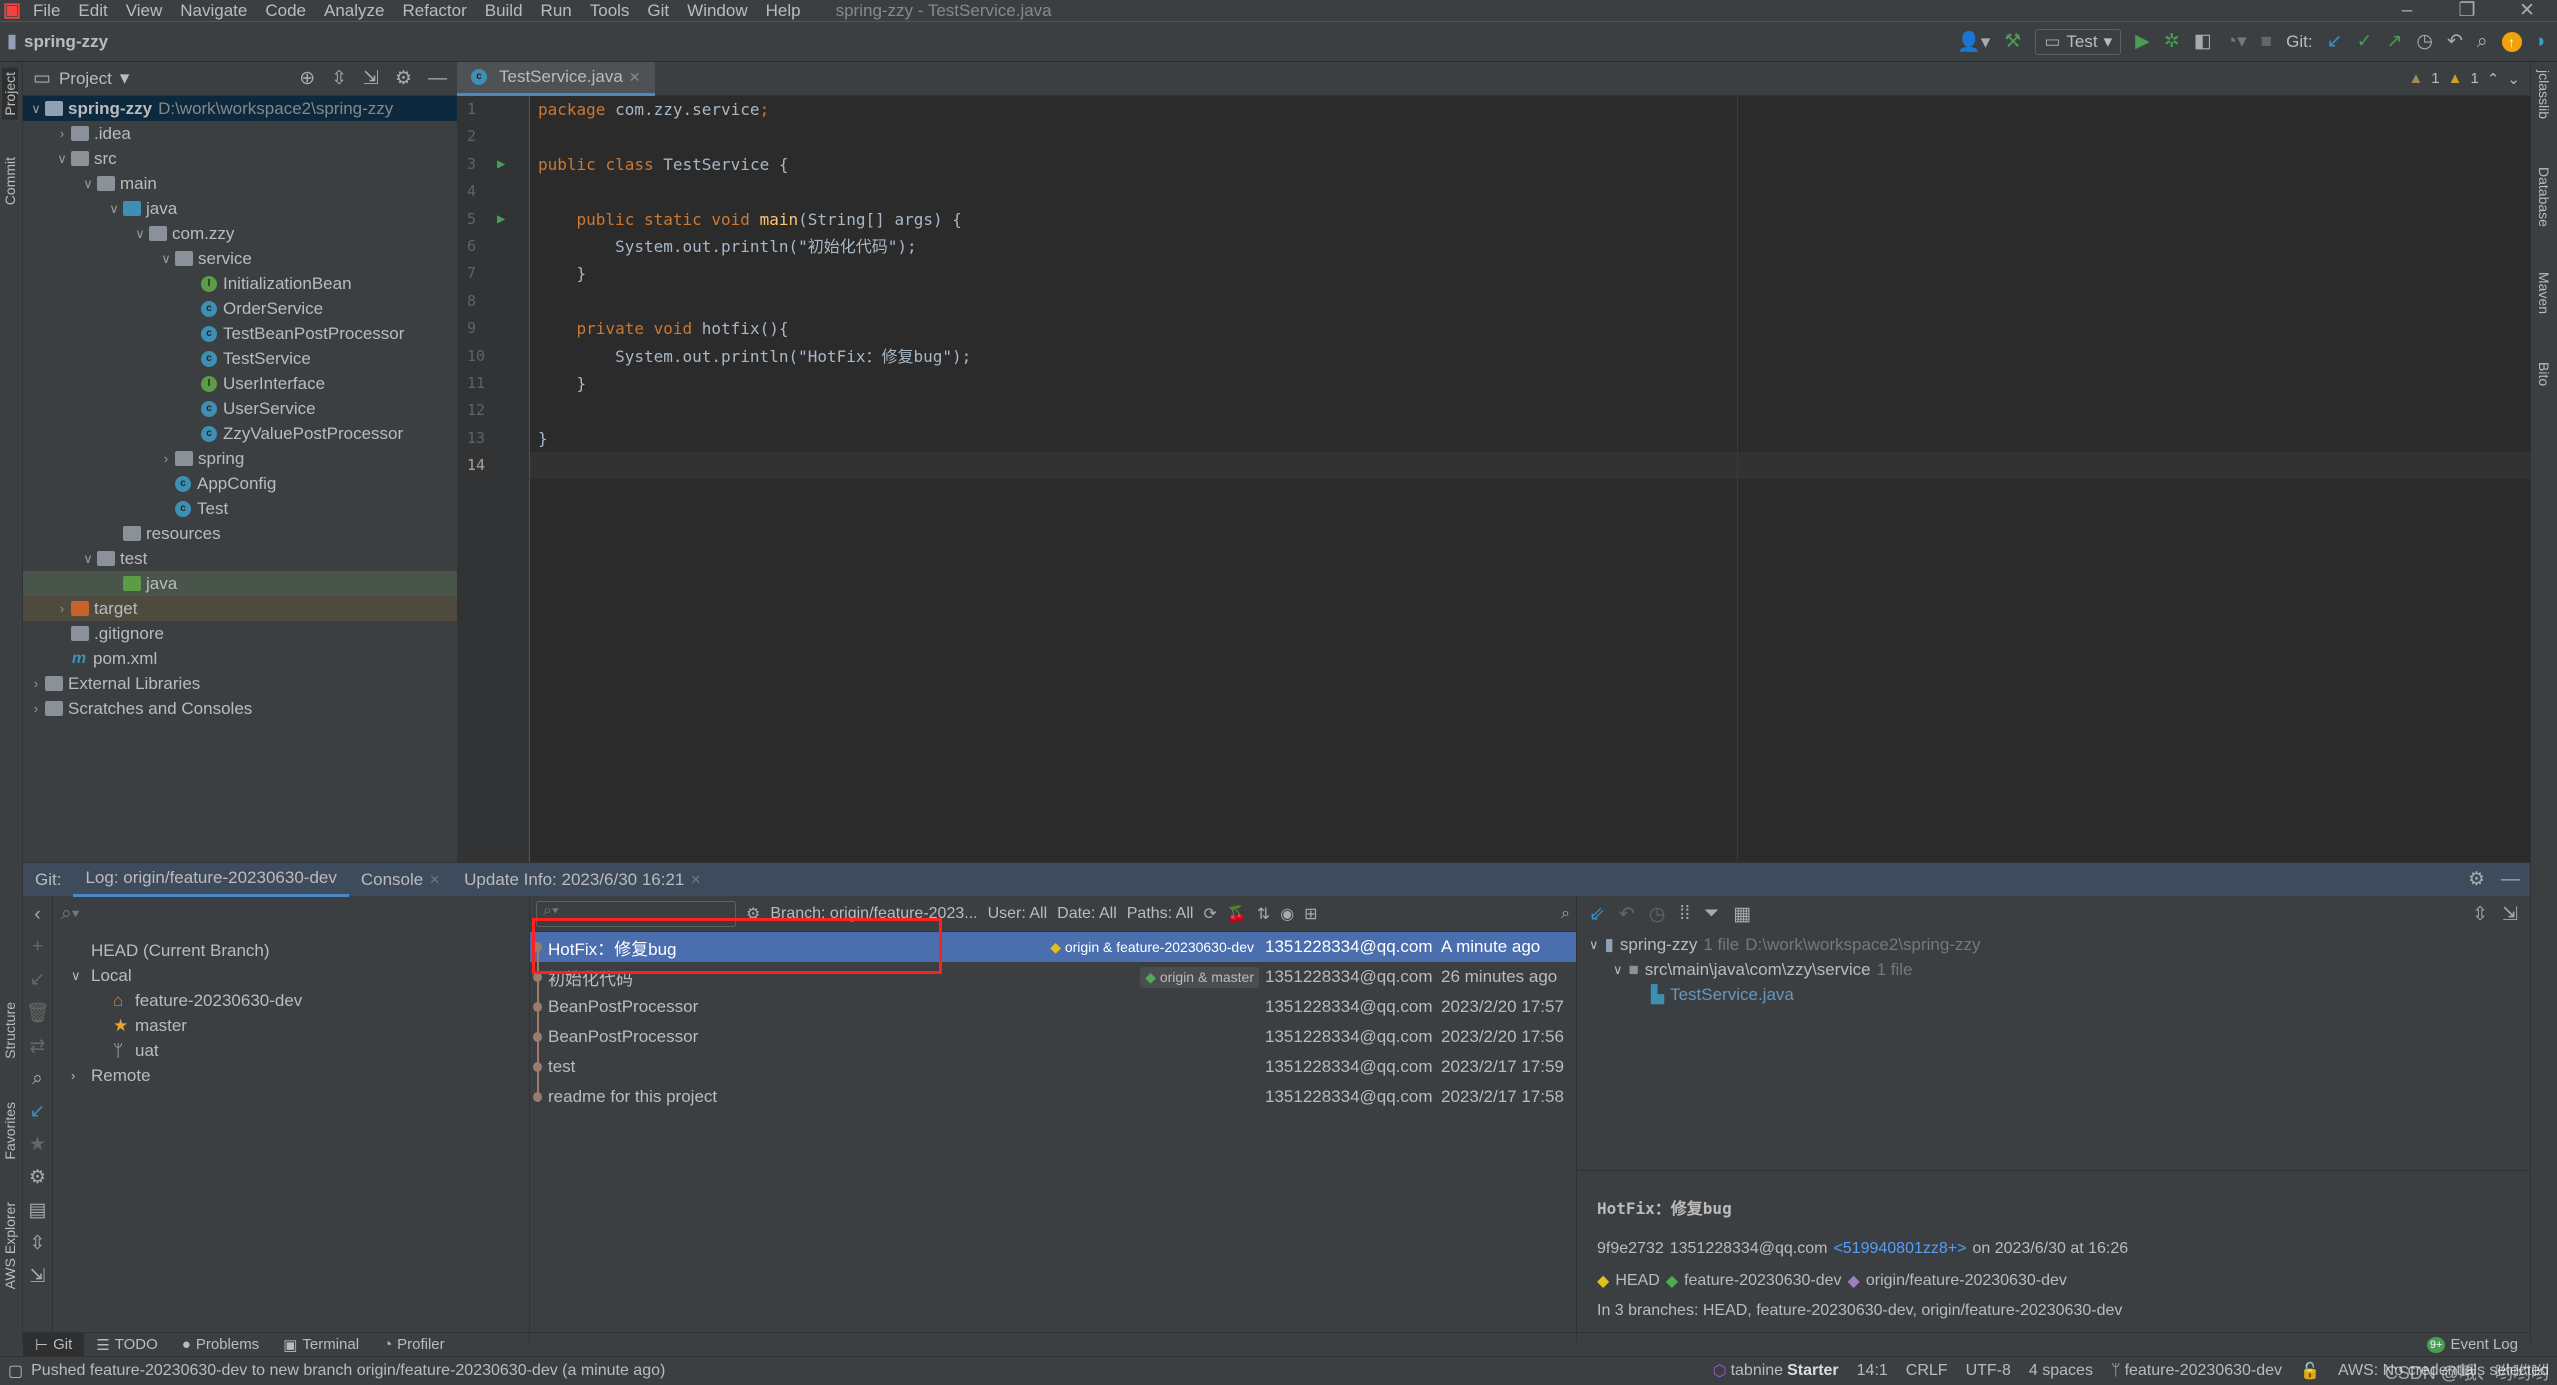  I want to click on branch-group-local: ∨ Local, so click(291, 975).